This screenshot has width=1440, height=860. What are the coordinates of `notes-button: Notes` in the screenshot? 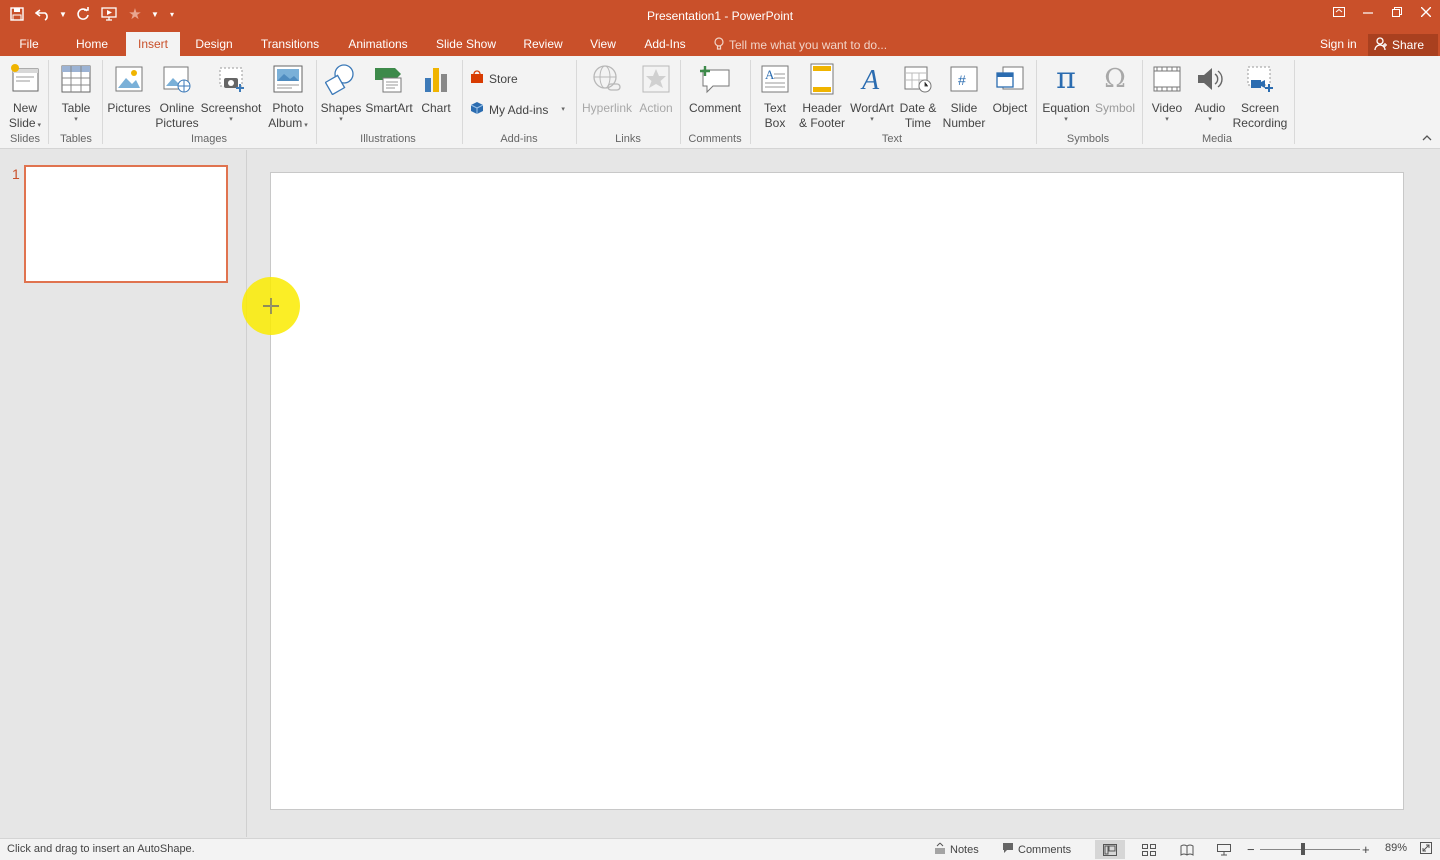 It's located at (956, 849).